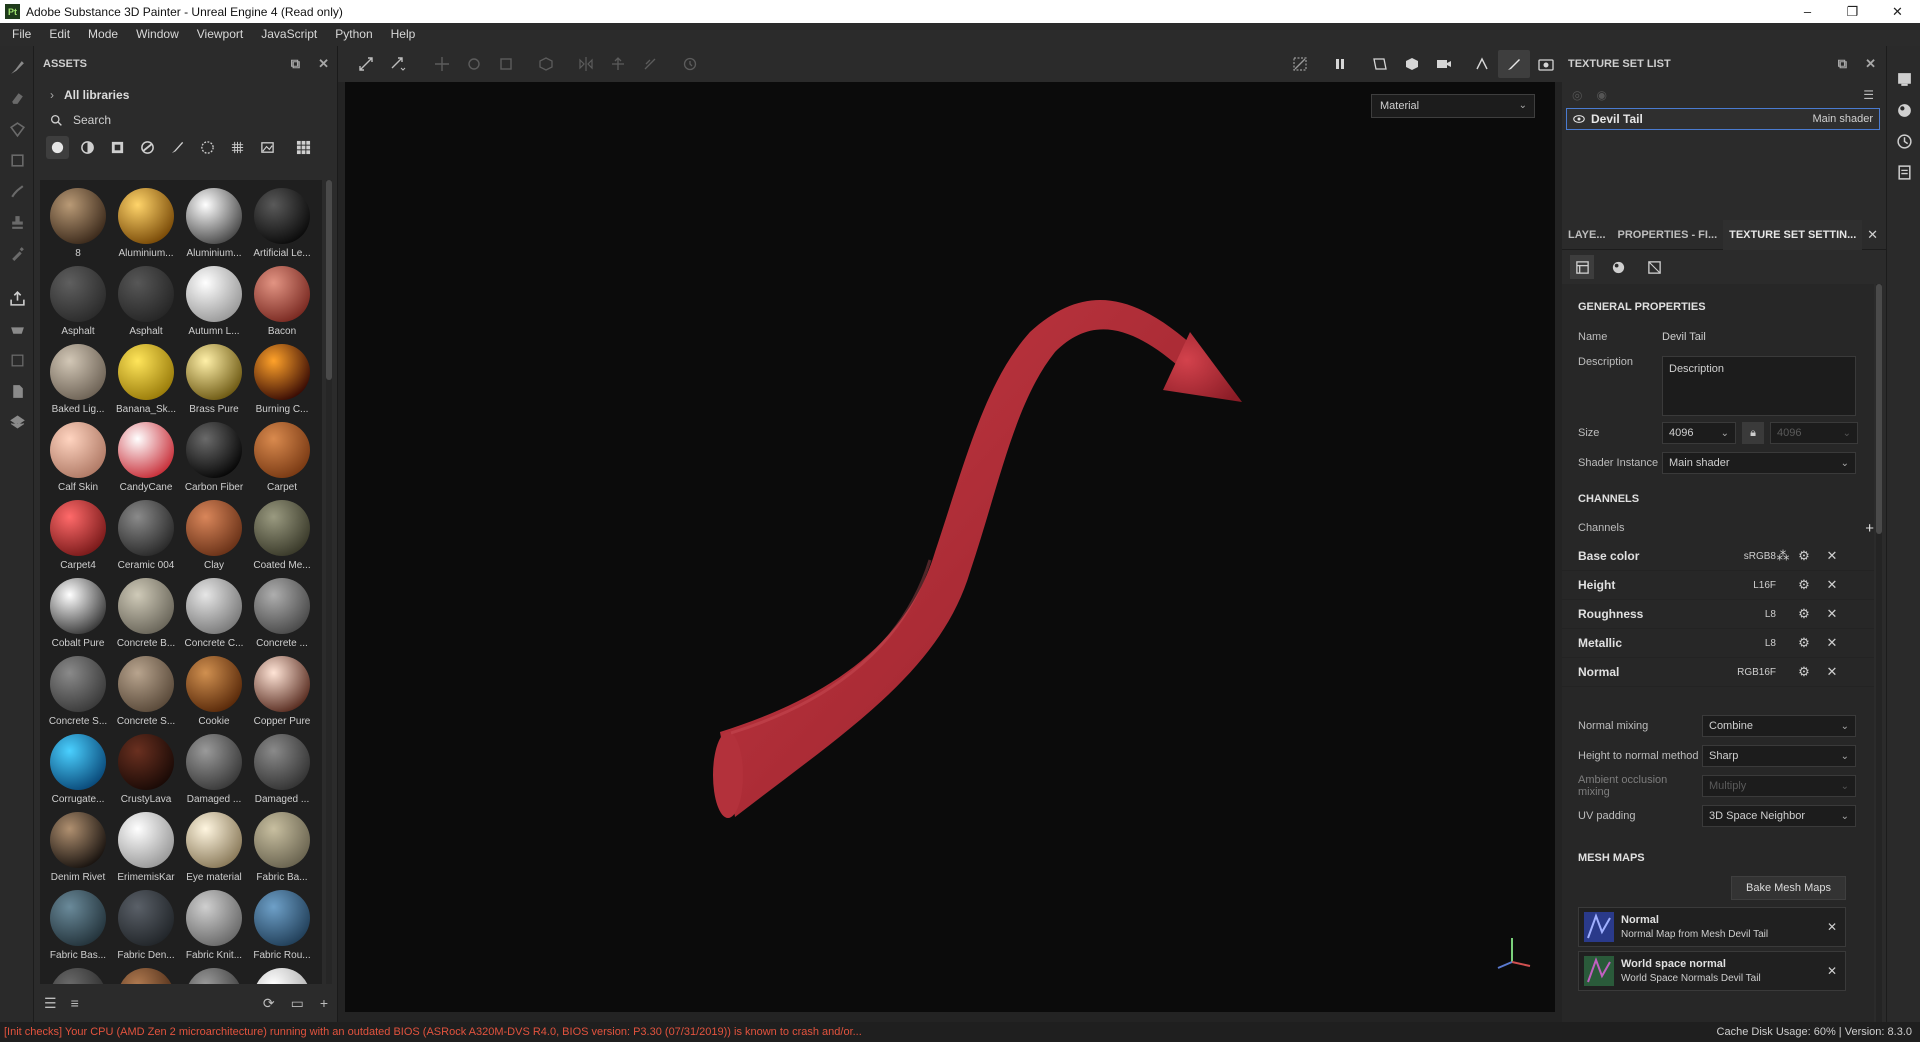 Image resolution: width=1920 pixels, height=1042 pixels. Describe the element at coordinates (506, 64) in the screenshot. I see `scale-button` at that location.